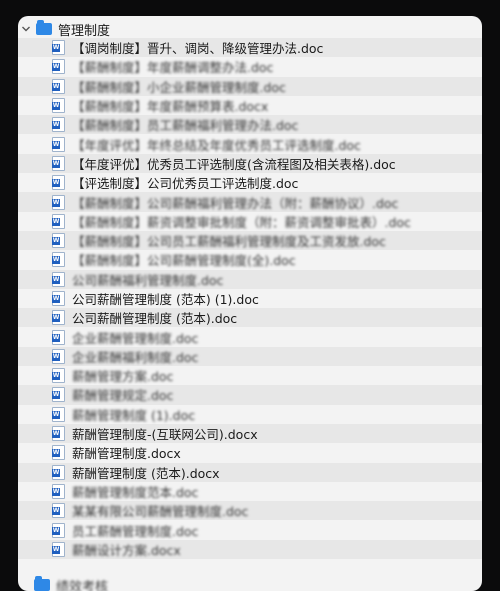  I want to click on file-name: 薪酬管理制度范本.doc, so click(135, 491).